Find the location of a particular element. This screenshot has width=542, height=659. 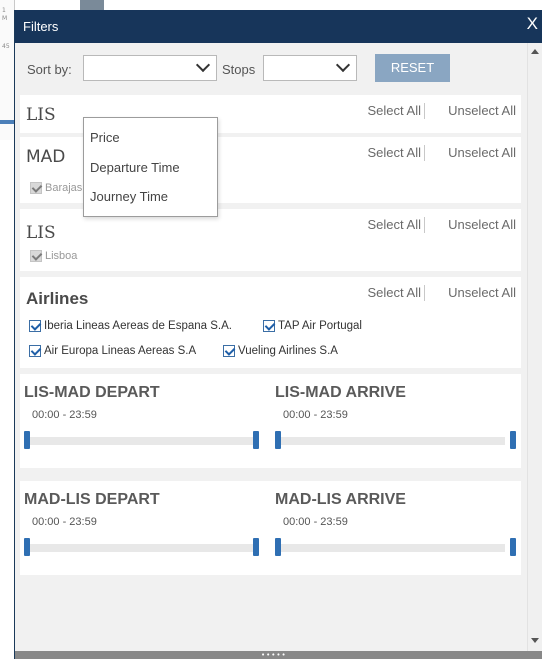

sort-by-dropdown-list: Price Departure Time Journey Time is located at coordinates (150, 167).